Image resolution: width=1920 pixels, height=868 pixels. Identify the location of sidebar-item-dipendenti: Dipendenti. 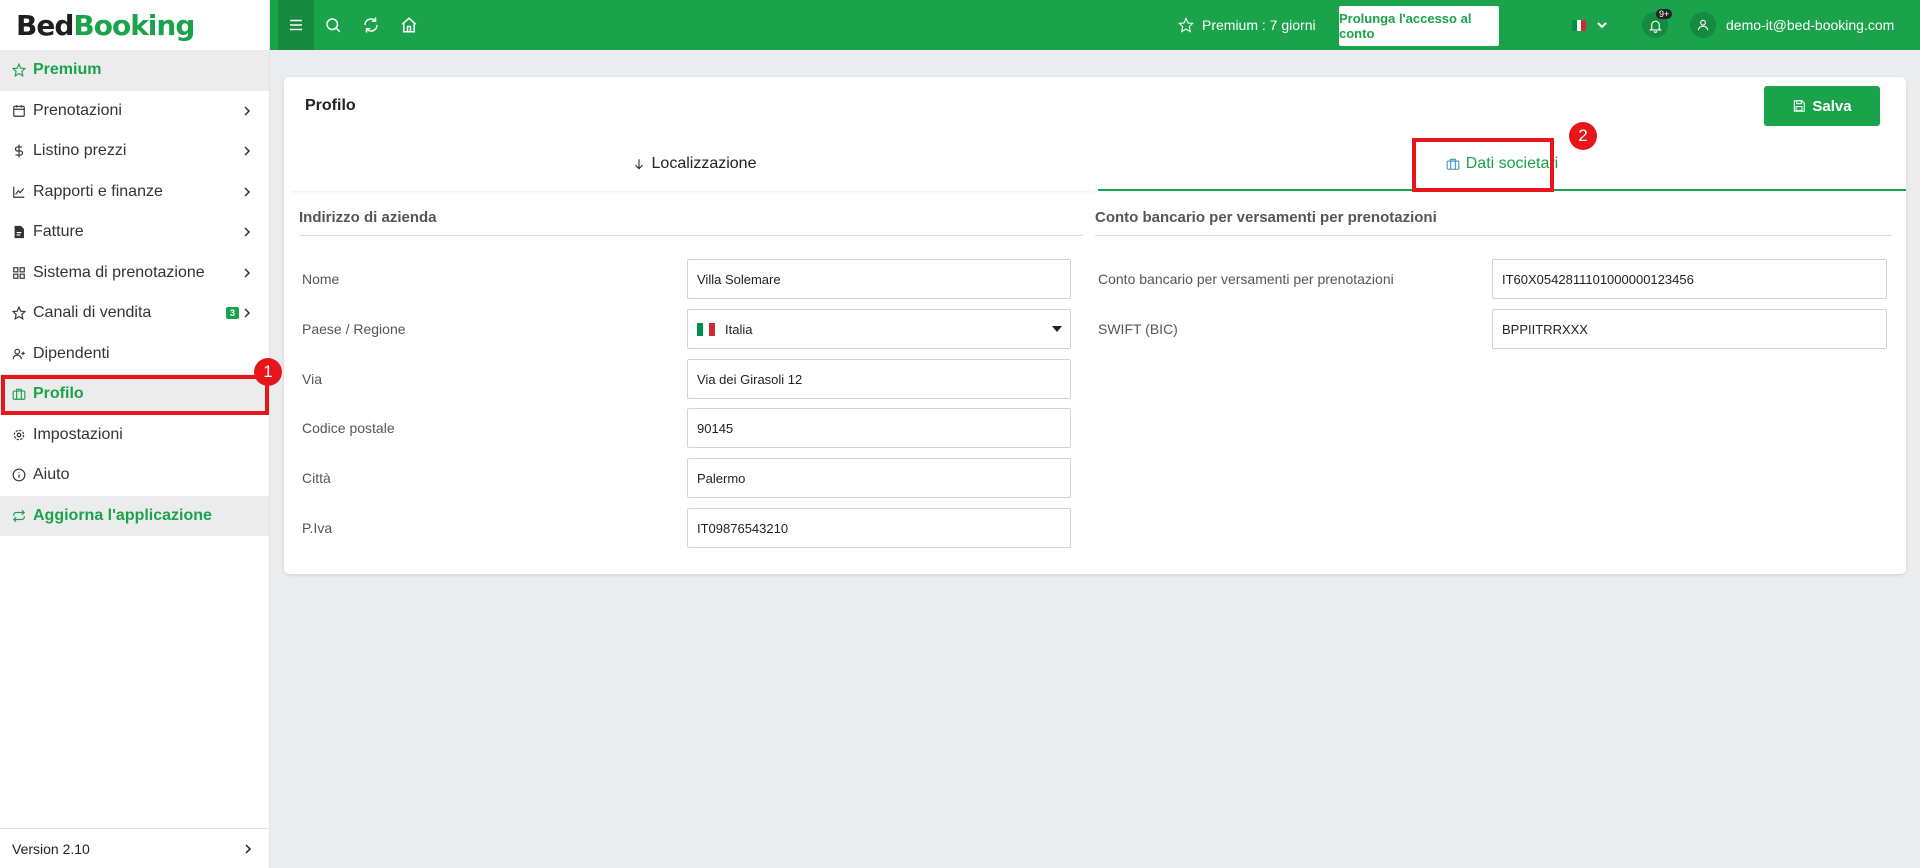
(134, 354).